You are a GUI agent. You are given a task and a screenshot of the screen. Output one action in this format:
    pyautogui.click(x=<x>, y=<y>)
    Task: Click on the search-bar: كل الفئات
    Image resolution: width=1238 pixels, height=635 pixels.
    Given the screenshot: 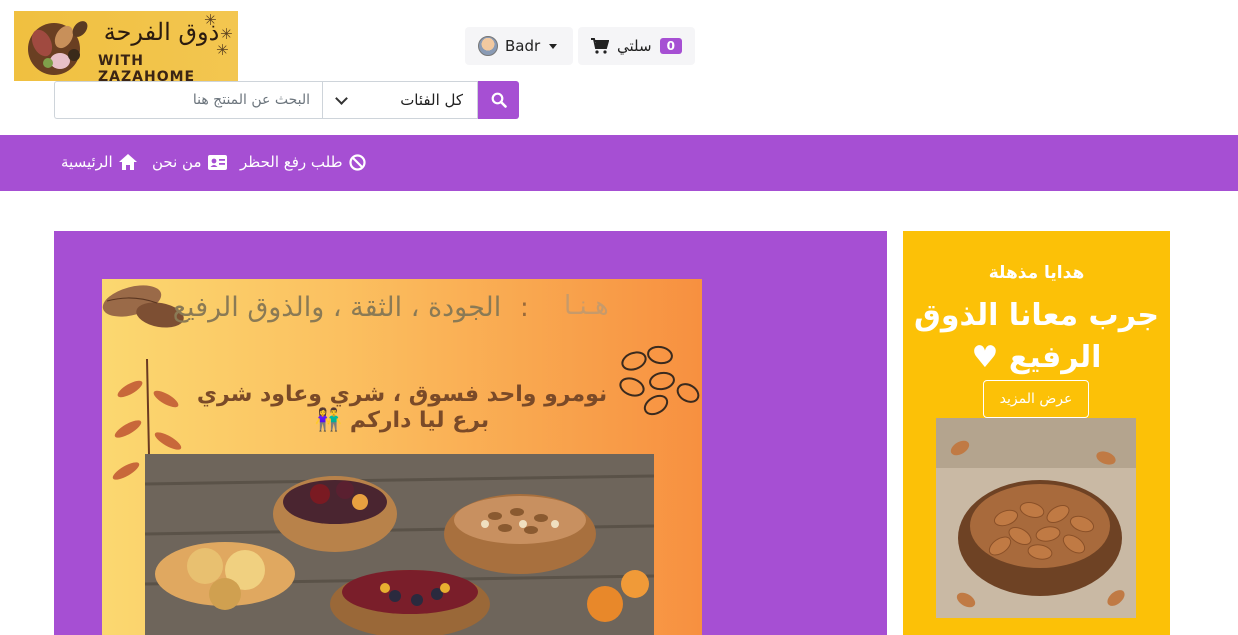 What is the action you would take?
    pyautogui.click(x=286, y=100)
    